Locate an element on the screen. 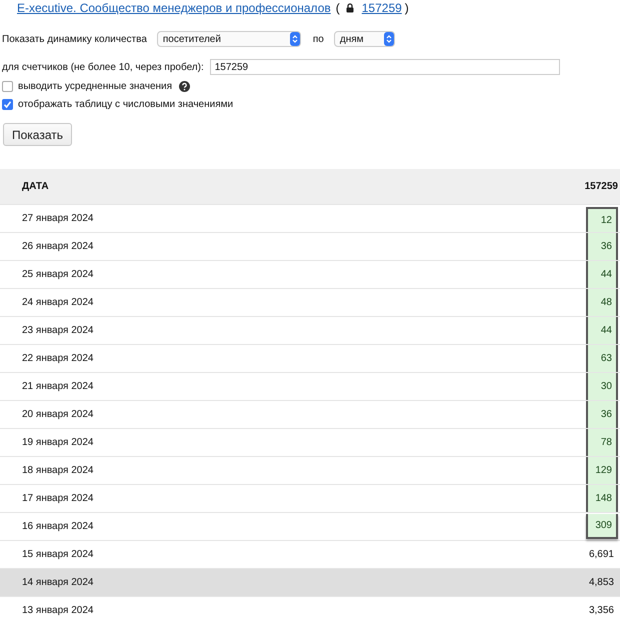 The width and height of the screenshot is (620, 628). table-cell: 129 is located at coordinates (602, 470).